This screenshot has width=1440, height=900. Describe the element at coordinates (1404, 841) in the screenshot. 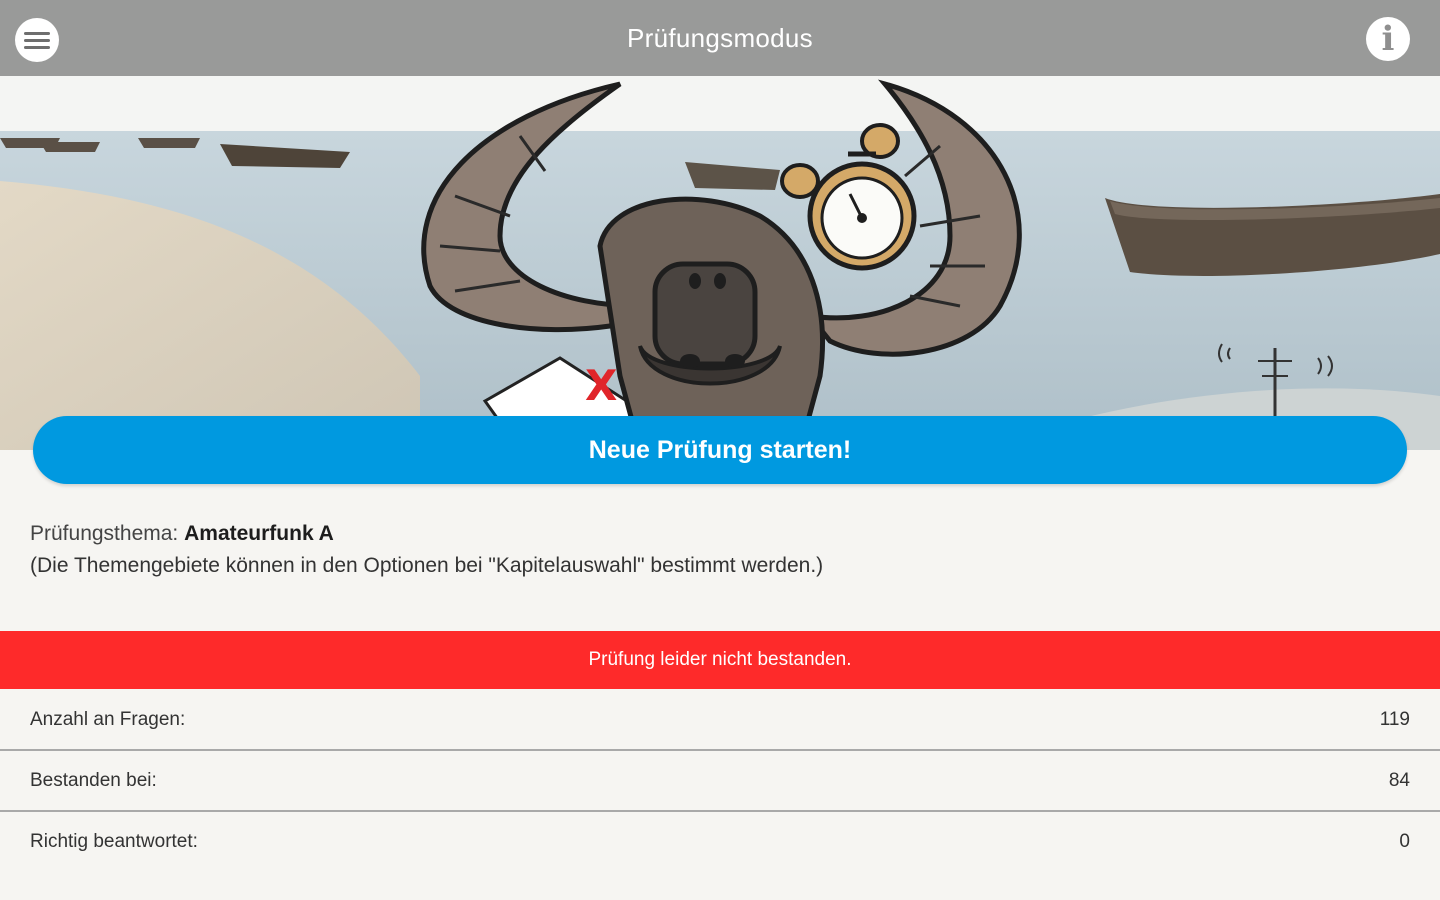

I see `stat-value: 0` at that location.